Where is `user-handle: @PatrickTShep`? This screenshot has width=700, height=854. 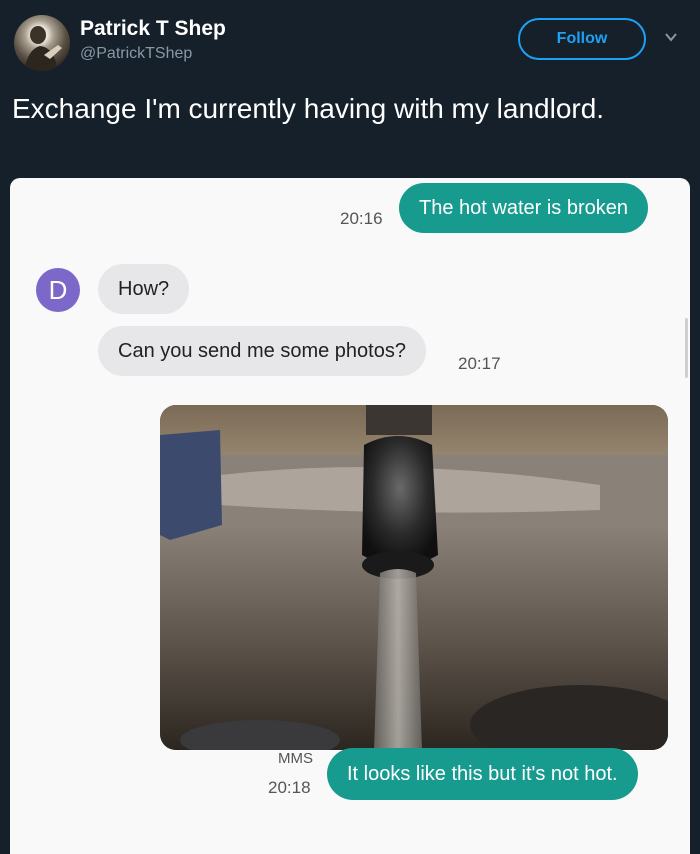
user-handle: @PatrickTShep is located at coordinates (136, 54).